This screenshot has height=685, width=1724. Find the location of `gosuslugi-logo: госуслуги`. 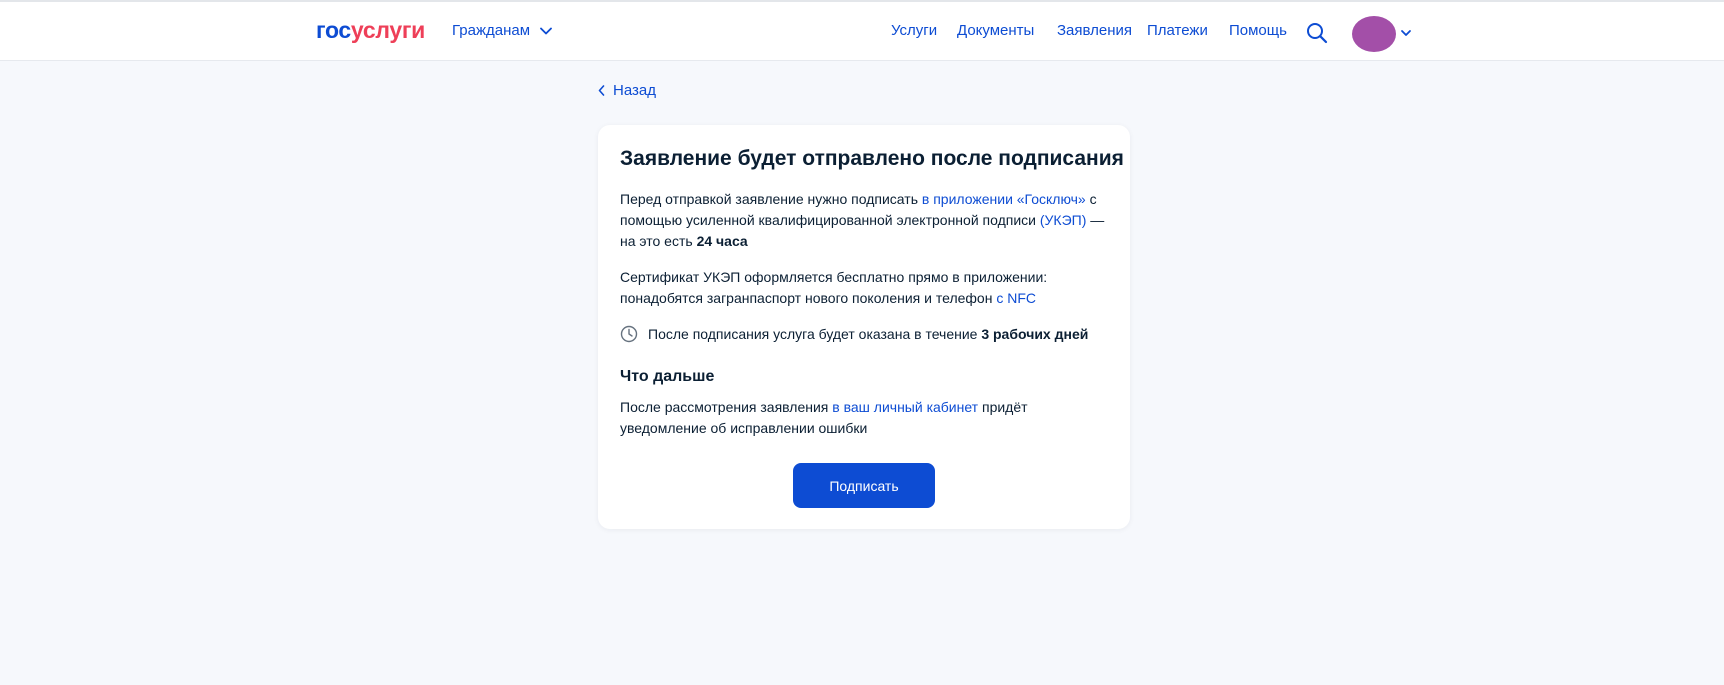

gosuslugi-logo: госуслуги is located at coordinates (370, 30).